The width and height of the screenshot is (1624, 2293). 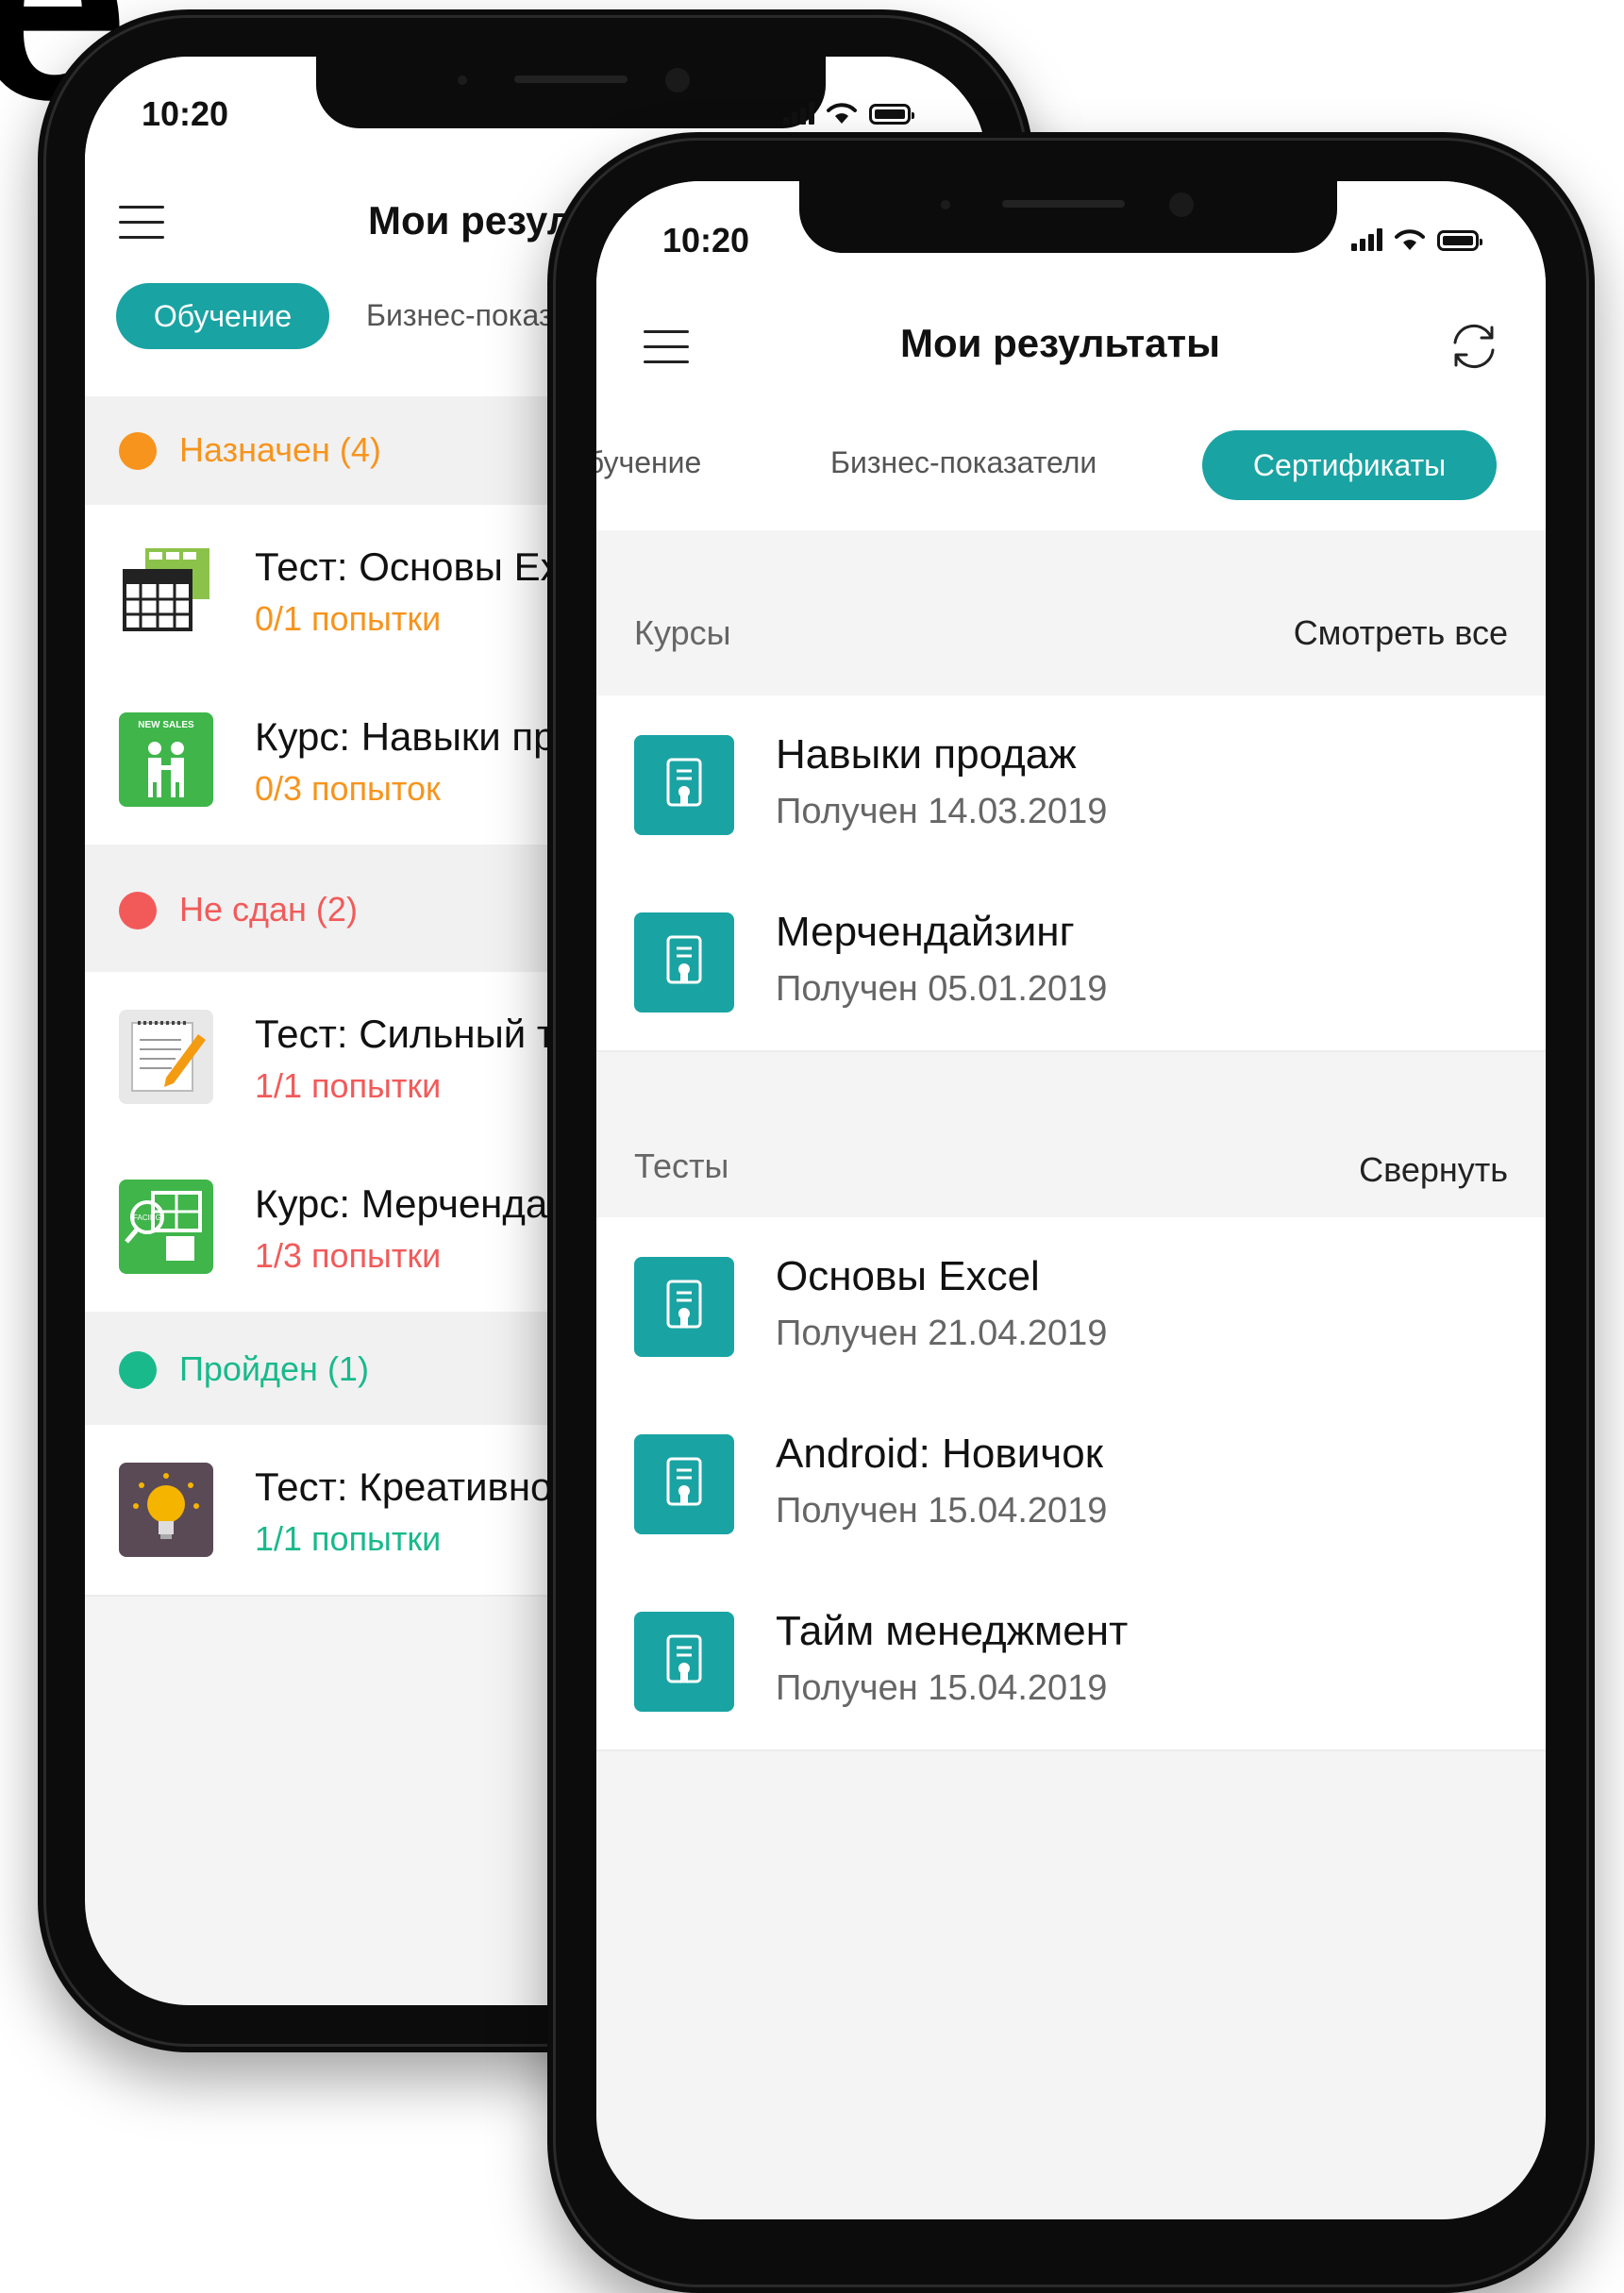 What do you see at coordinates (939, 1454) in the screenshot?
I see `certificate-name: Android: Новичок` at bounding box center [939, 1454].